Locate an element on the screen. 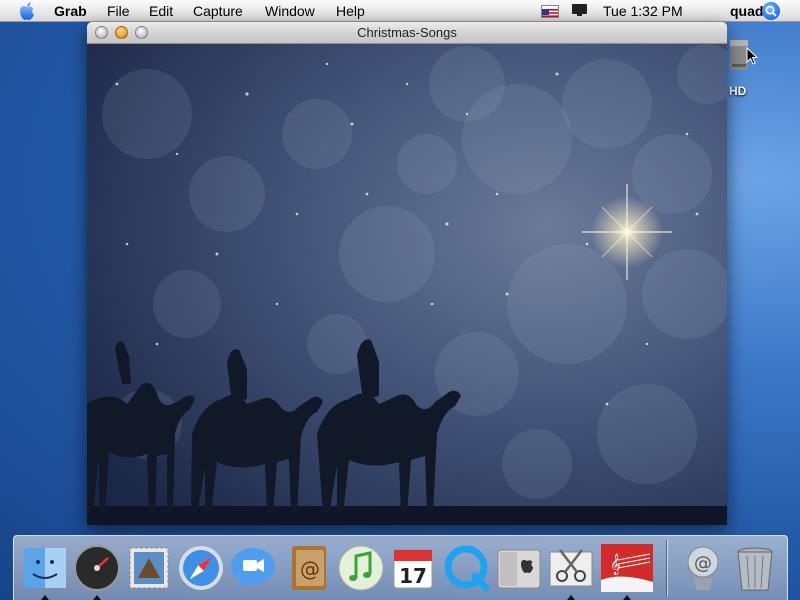 The width and height of the screenshot is (800, 600). menu-window: Window is located at coordinates (290, 11).